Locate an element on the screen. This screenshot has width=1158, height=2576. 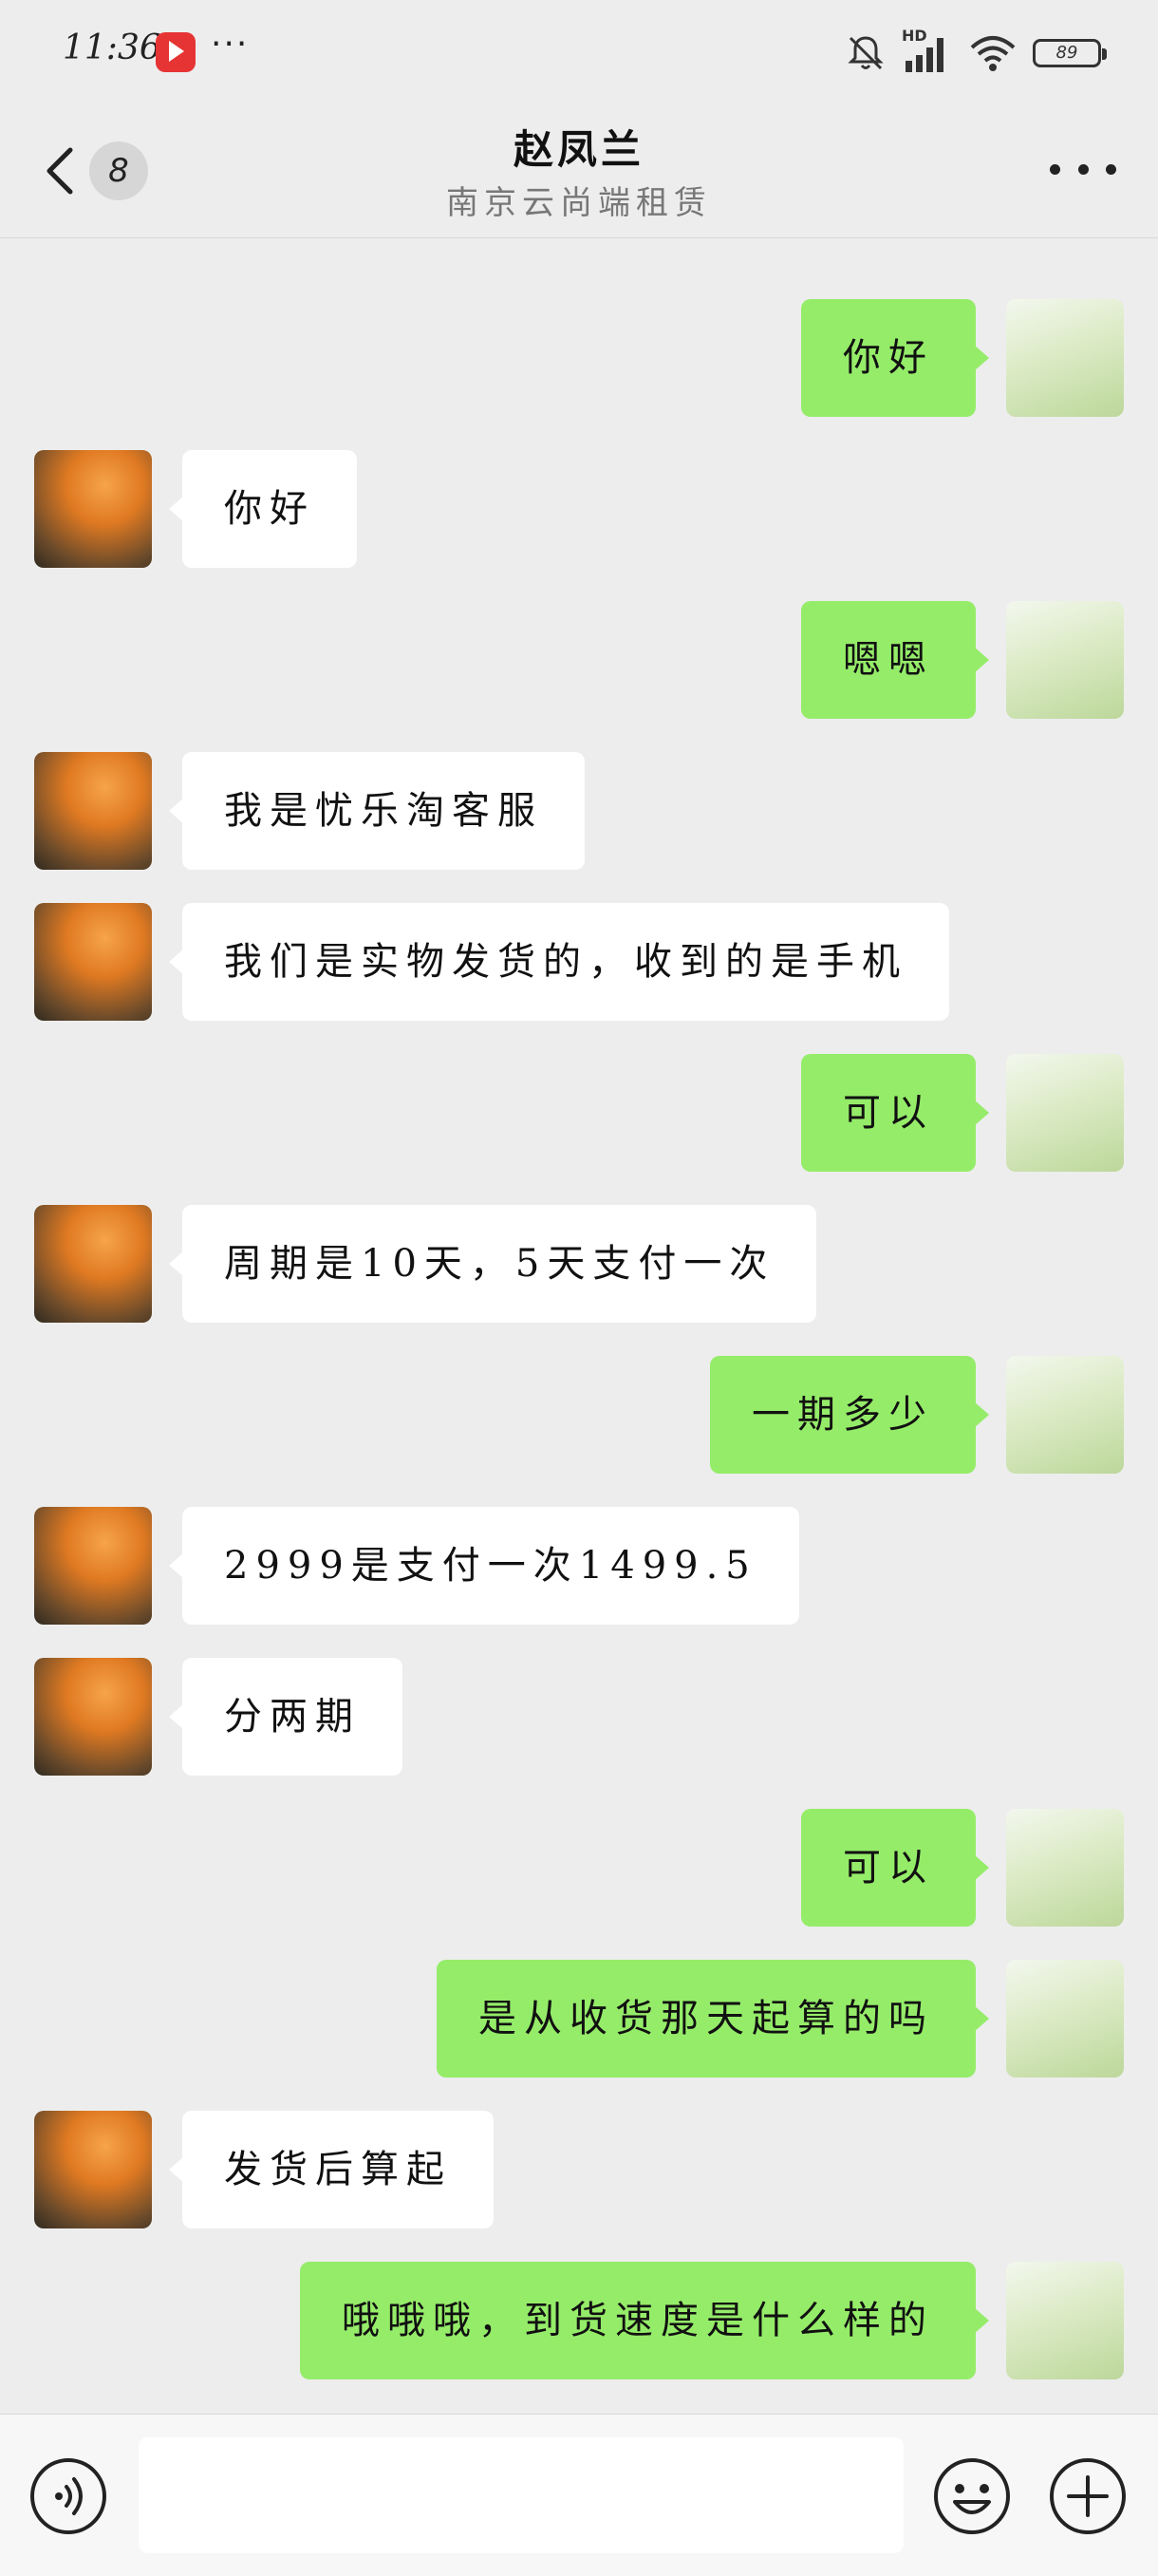
status-bar: 11:36 ··· HD 89 is located at coordinates (579, 52).